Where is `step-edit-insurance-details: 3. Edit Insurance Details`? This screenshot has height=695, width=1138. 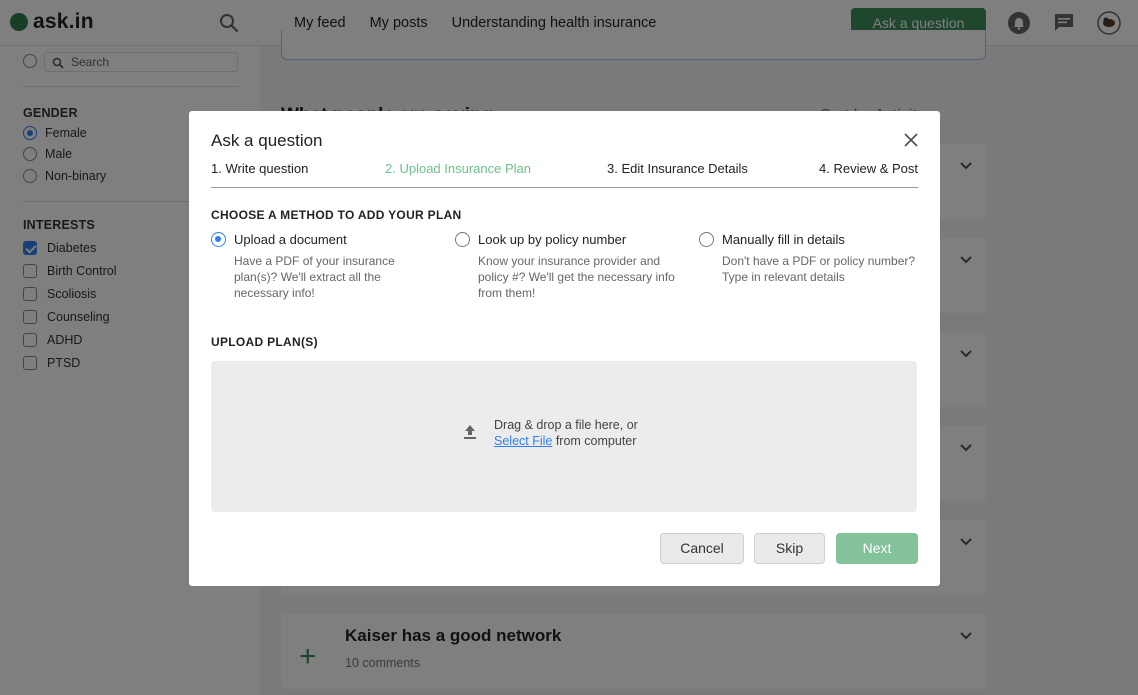
step-edit-insurance-details: 3. Edit Insurance Details is located at coordinates (677, 168).